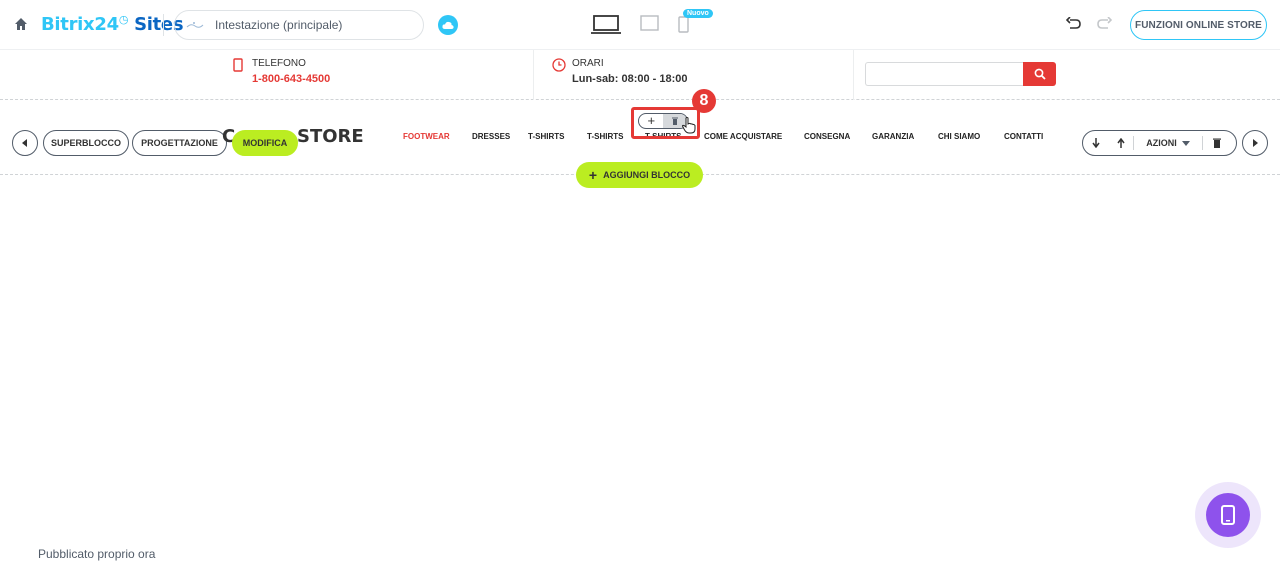  I want to click on triangle-left-icon, so click(24, 143).